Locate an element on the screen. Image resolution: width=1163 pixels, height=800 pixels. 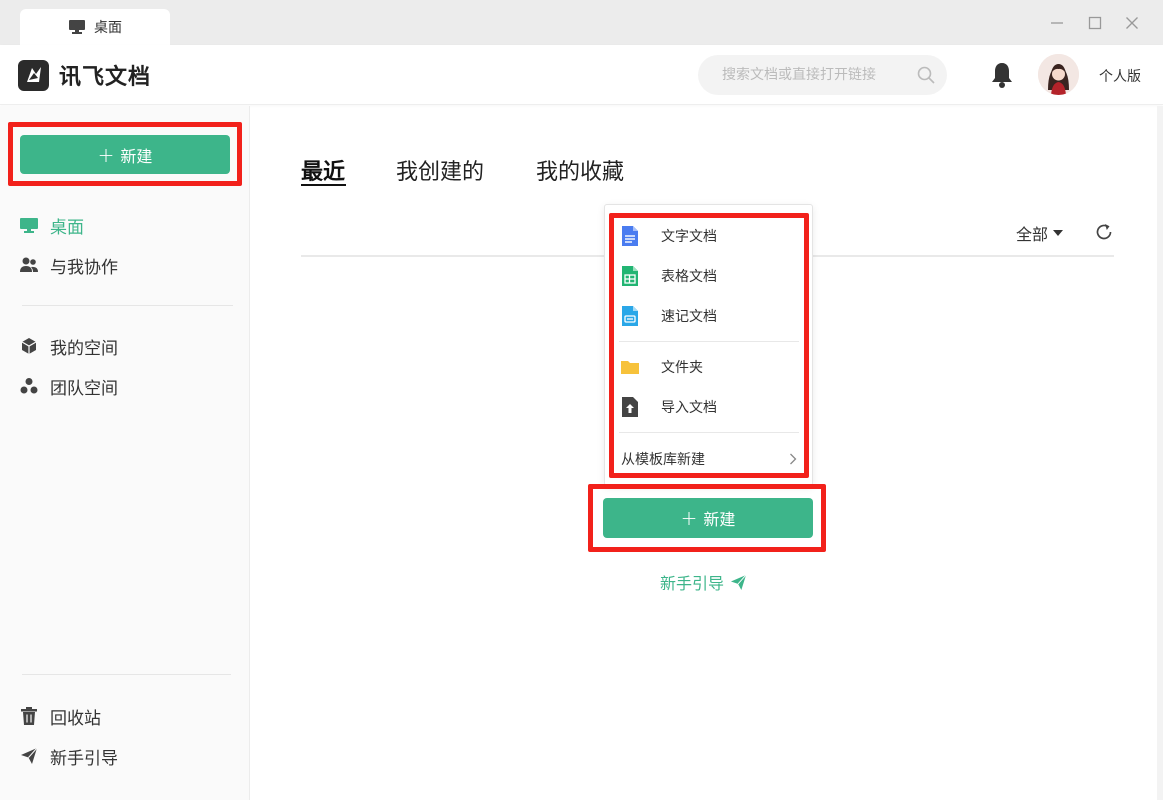
search-icon is located at coordinates (926, 75).